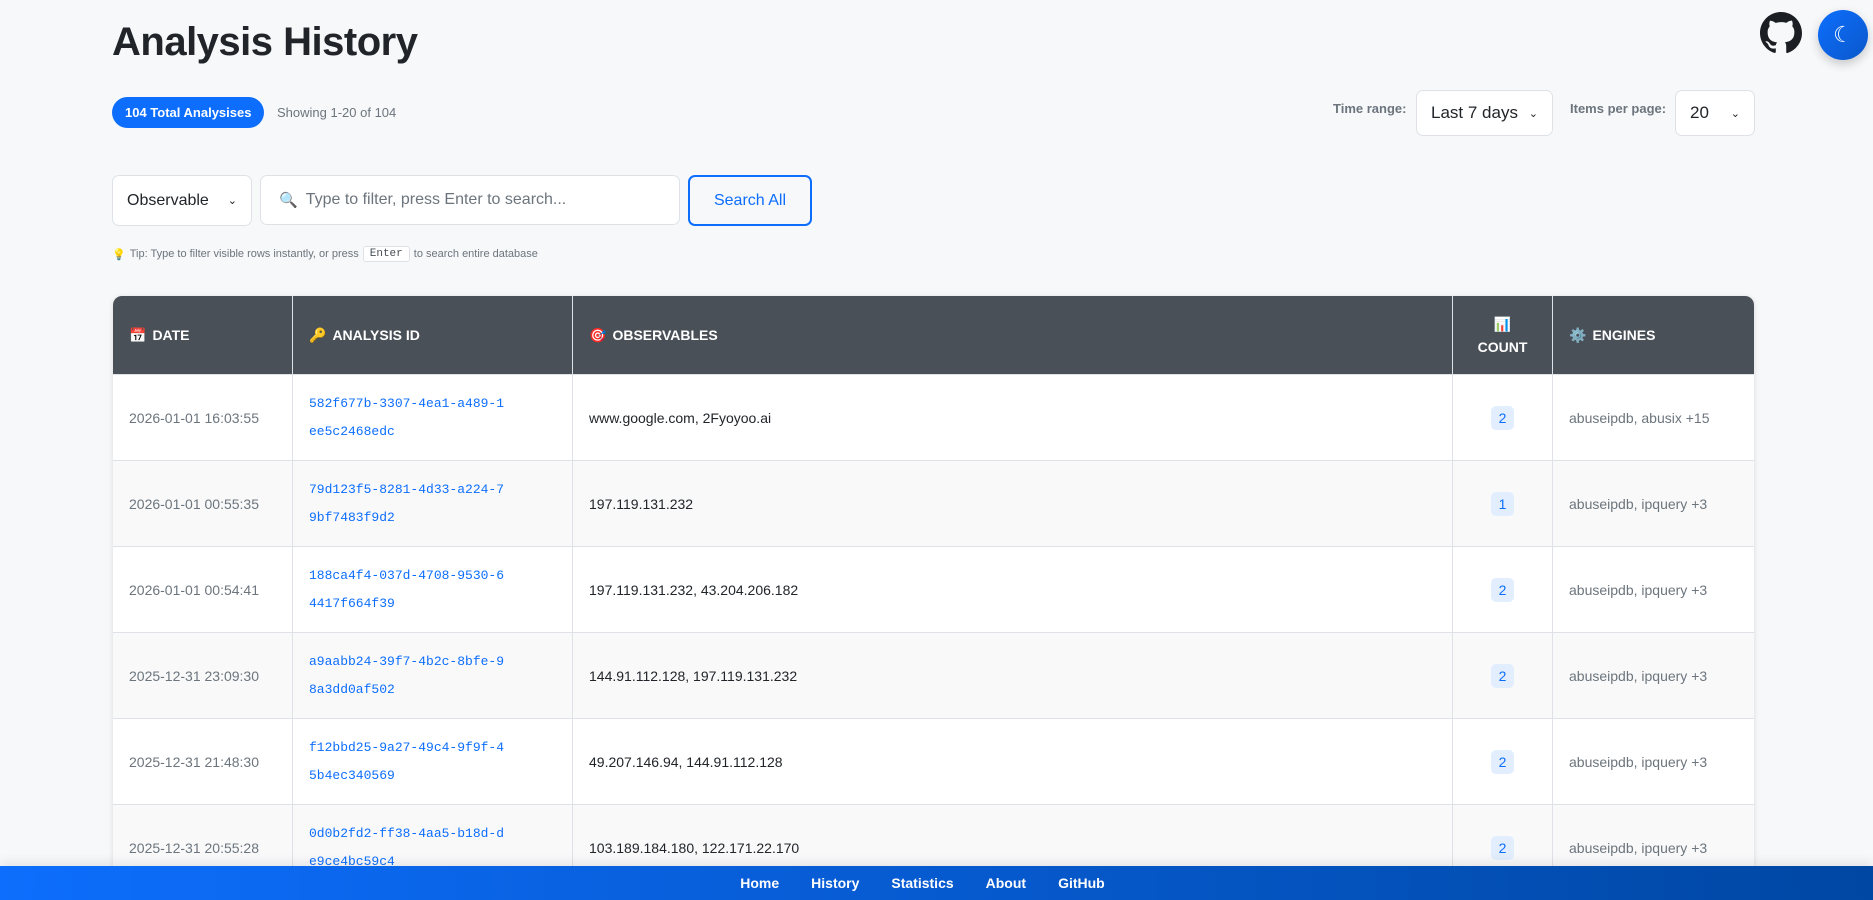  What do you see at coordinates (1013, 417) in the screenshot?
I see `observables-cell: www.google.com, 2Fyoyoo.ai` at bounding box center [1013, 417].